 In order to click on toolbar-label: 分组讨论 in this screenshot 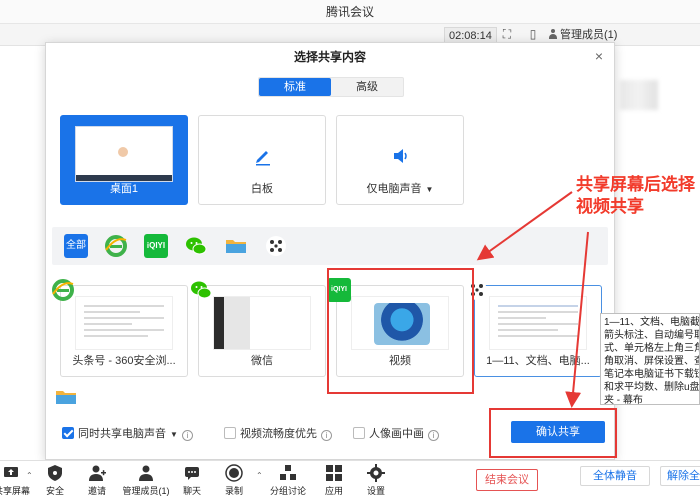, I will do `click(288, 491)`.